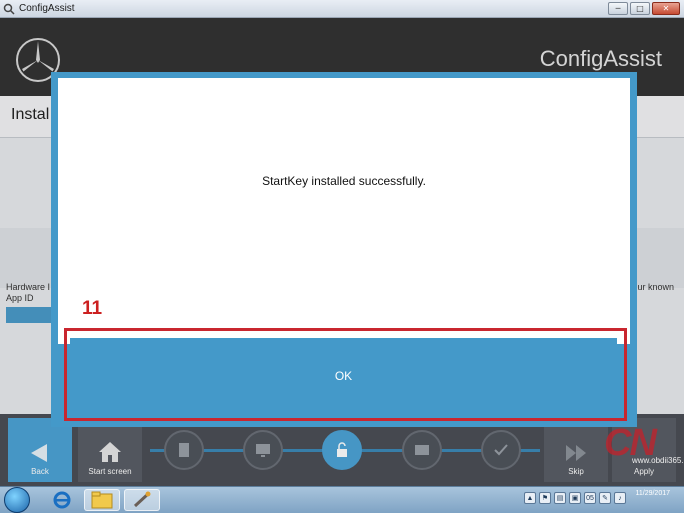 This screenshot has height=513, width=684. Describe the element at coordinates (530, 498) in the screenshot. I see `tray-arrow-icon: ▲` at that location.